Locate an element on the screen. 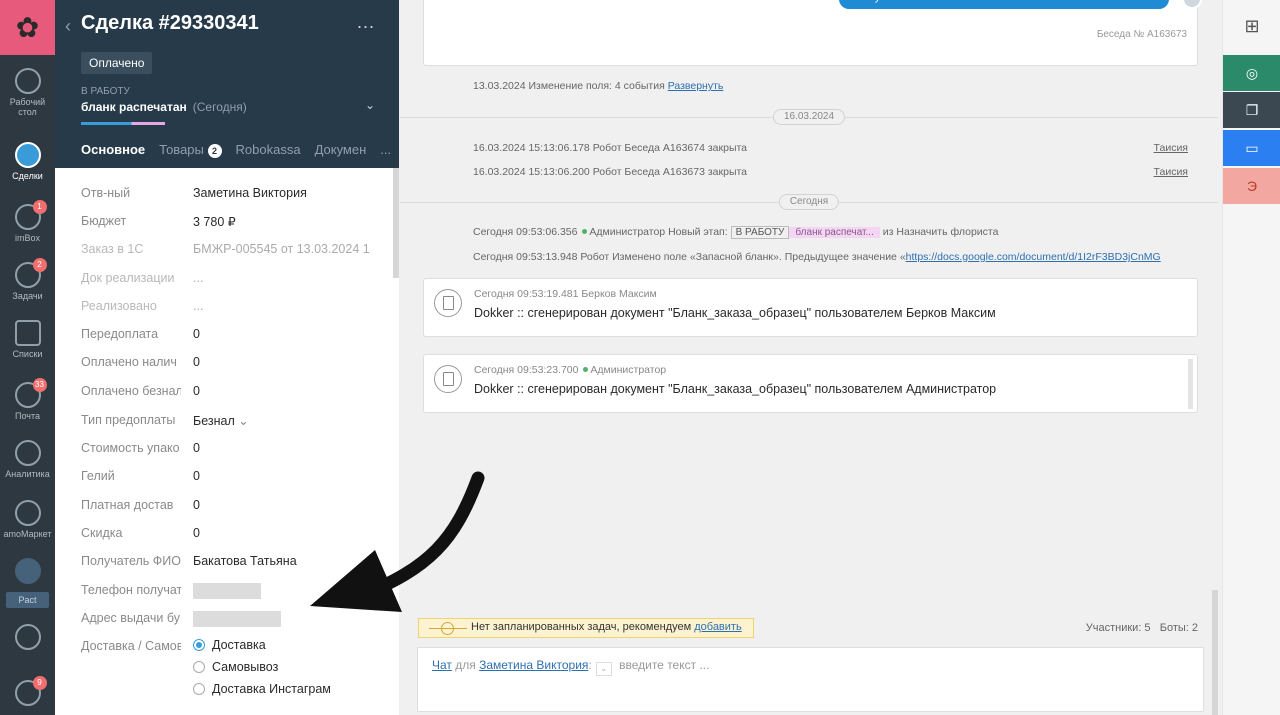  field-prepayment-type: Тип предоплаты Безнал ⌄ is located at coordinates (231, 423).